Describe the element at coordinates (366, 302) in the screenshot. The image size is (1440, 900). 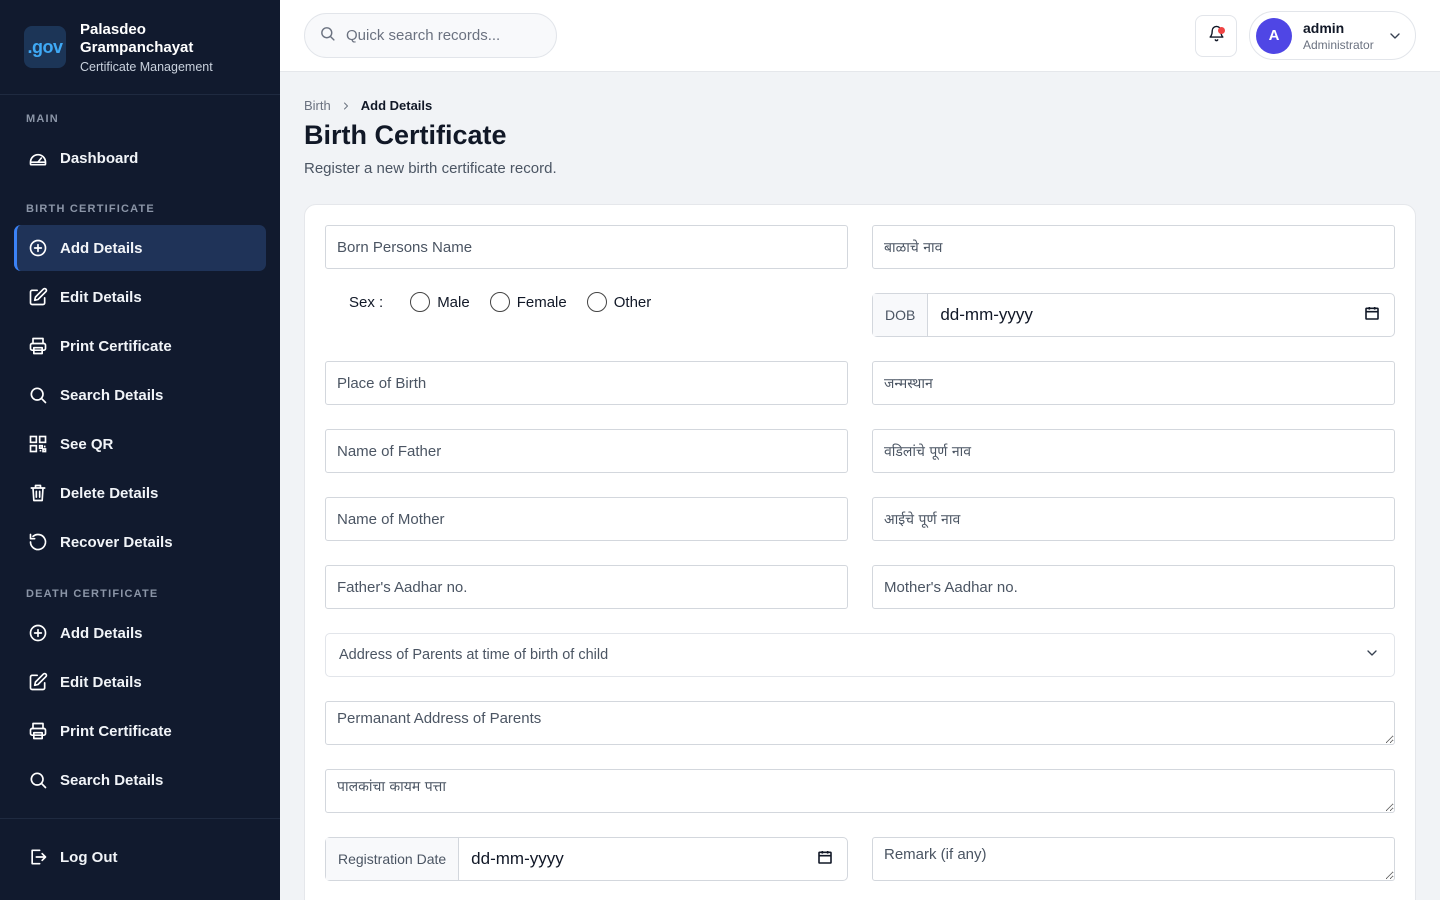
I see `sex-label: Sex :` at that location.